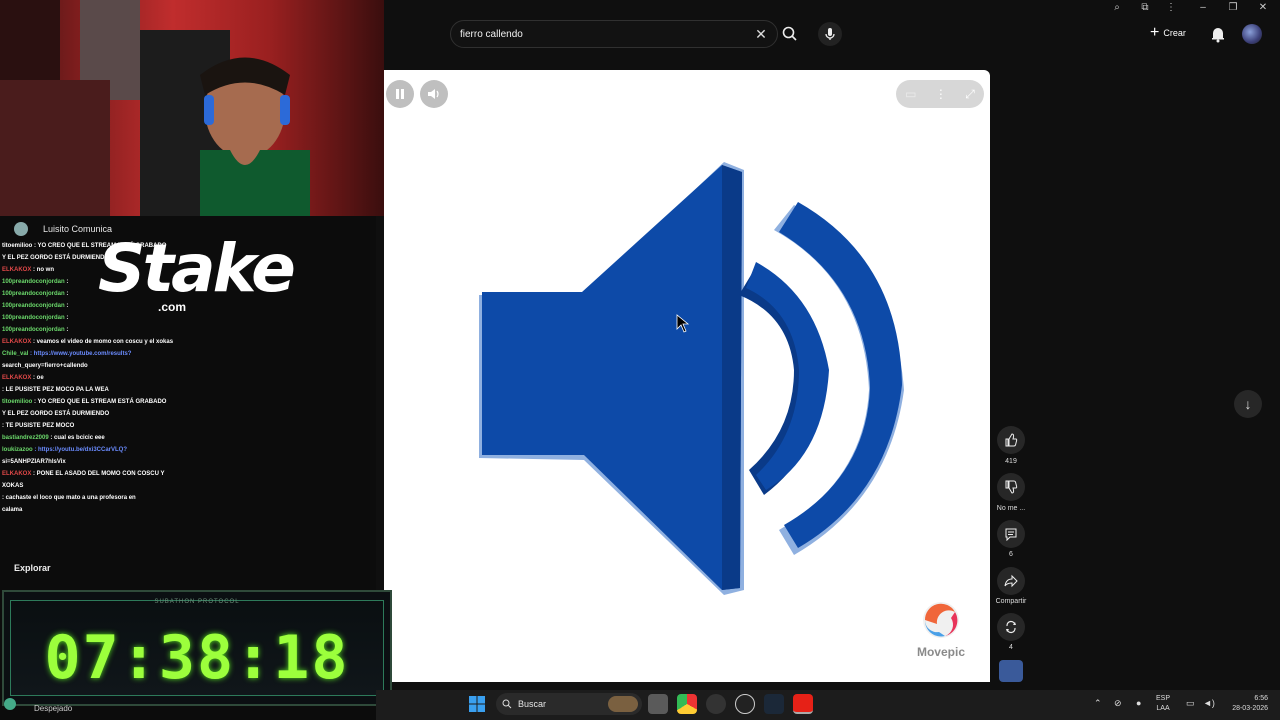 The width and height of the screenshot is (1280, 720). What do you see at coordinates (189, 378) in the screenshot?
I see `chat-message: ELKAKOX : oe` at bounding box center [189, 378].